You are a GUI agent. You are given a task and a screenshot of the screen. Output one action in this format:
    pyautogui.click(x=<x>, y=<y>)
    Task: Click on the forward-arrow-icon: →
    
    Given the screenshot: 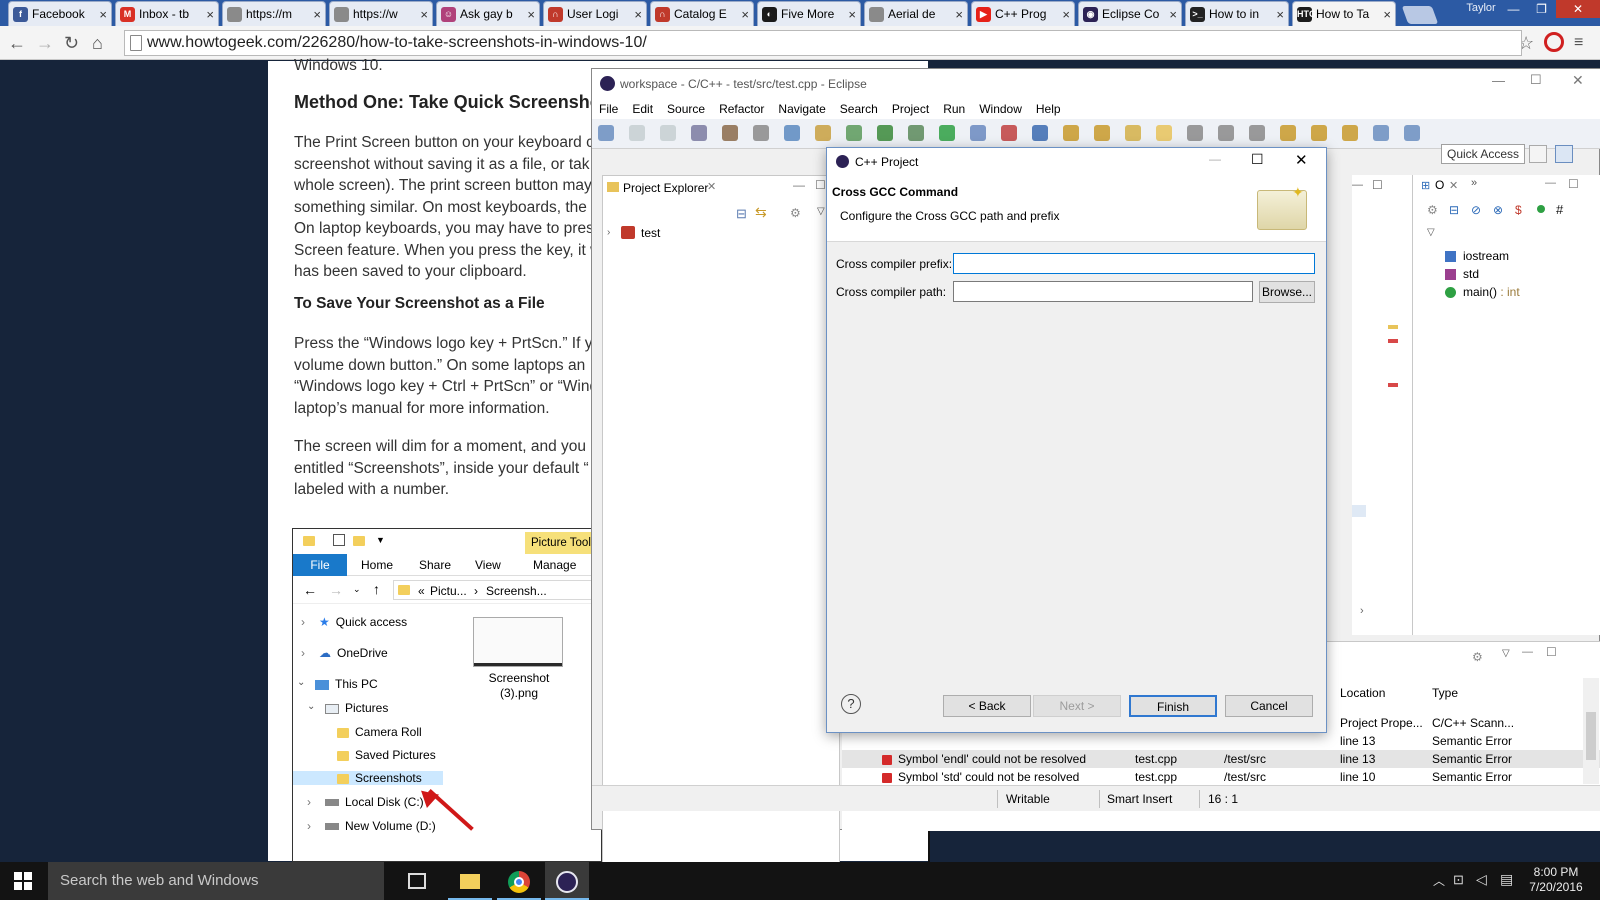 What is the action you would take?
    pyautogui.click(x=45, y=43)
    